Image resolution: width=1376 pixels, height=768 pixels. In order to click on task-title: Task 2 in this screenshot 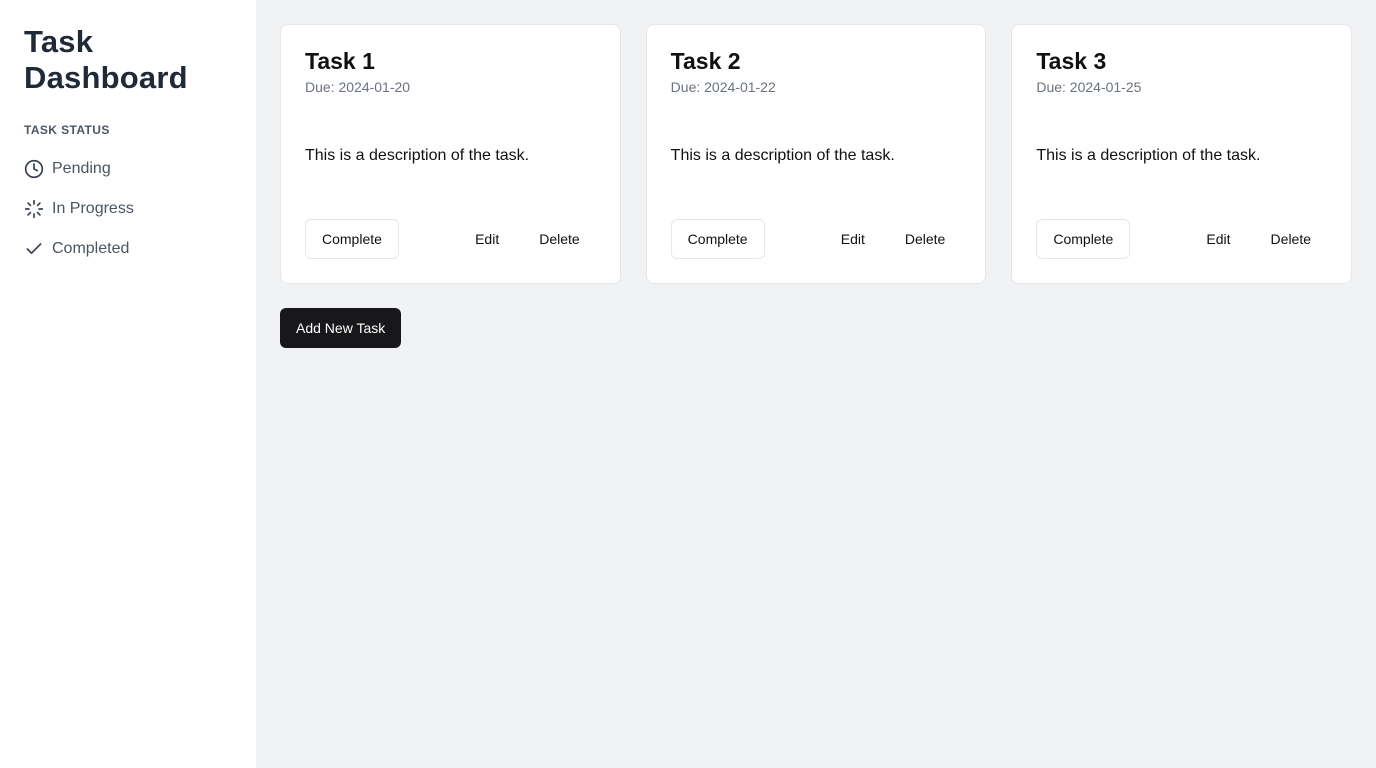, I will do `click(705, 61)`.